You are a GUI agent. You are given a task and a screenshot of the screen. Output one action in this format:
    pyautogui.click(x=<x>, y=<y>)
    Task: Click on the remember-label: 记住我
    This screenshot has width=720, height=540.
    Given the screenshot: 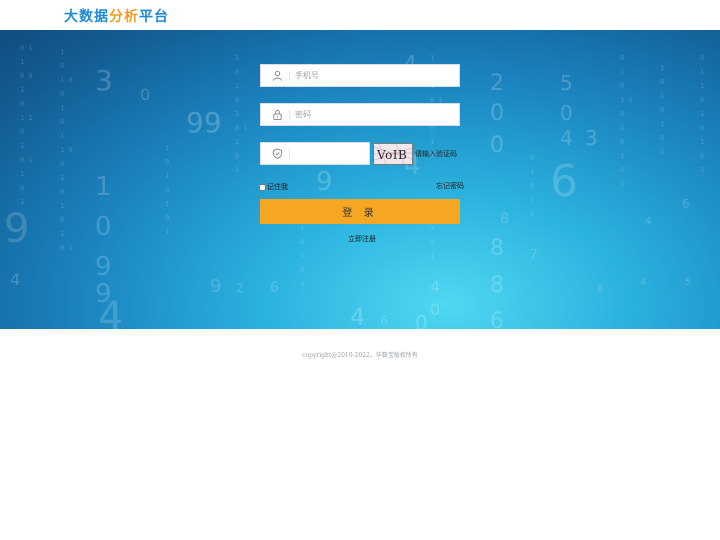 What is the action you would take?
    pyautogui.click(x=277, y=187)
    